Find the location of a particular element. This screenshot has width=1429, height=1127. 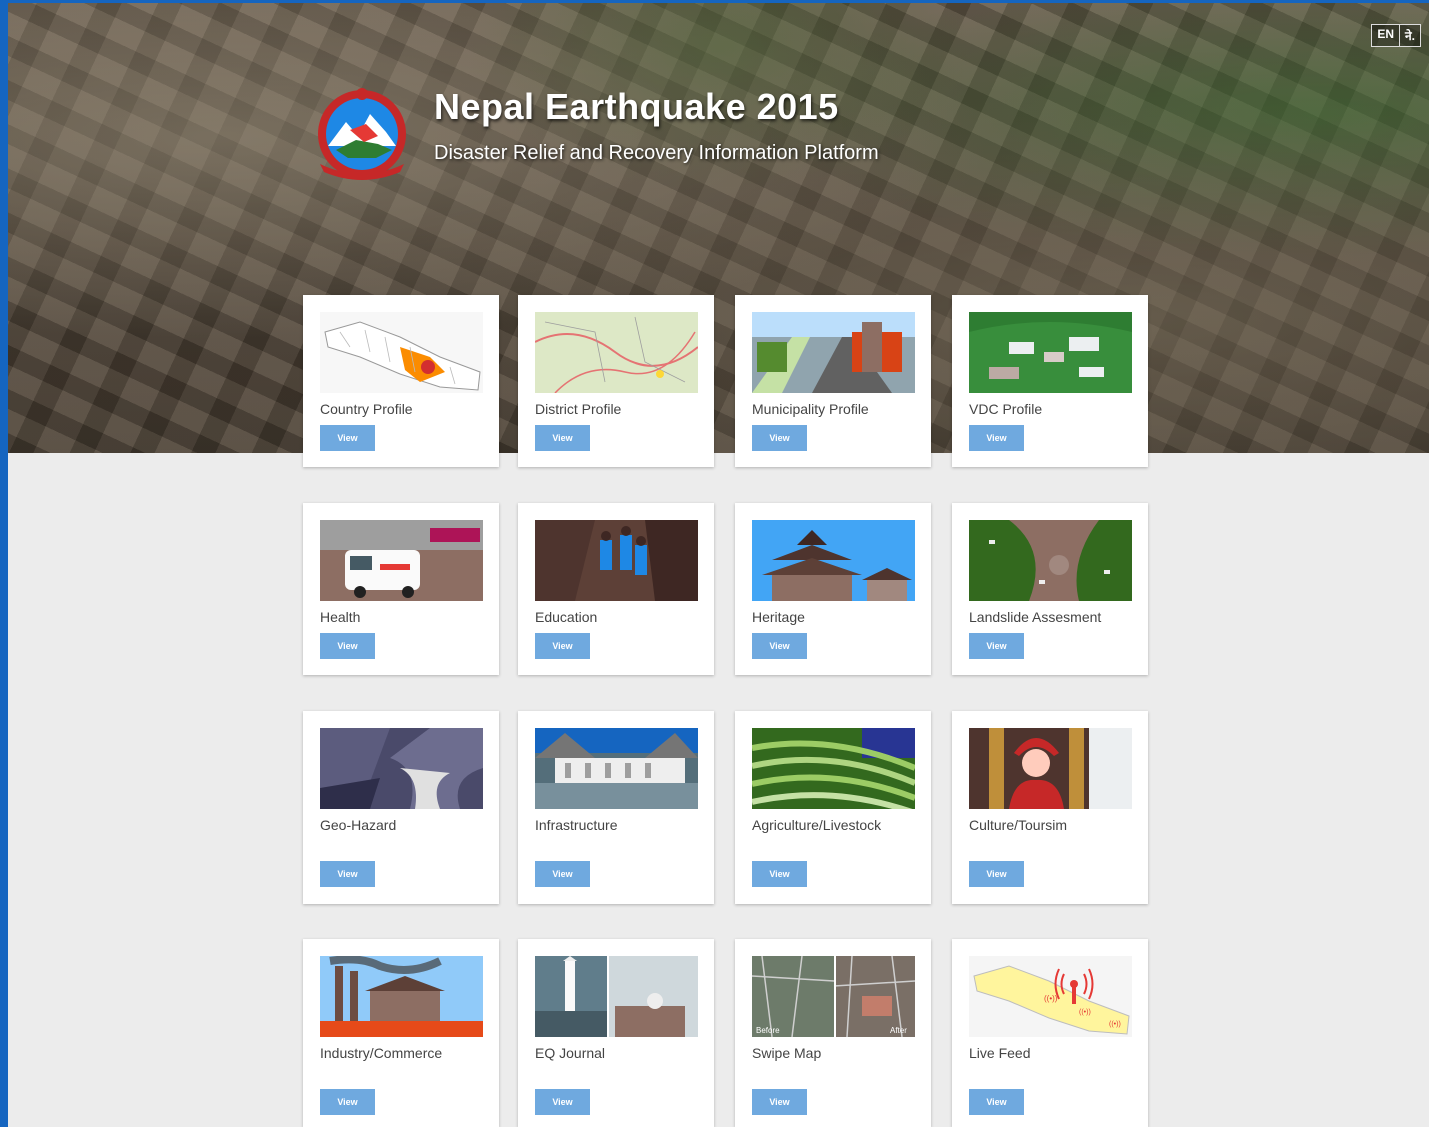

module-card: Industry/Commerce View is located at coordinates (401, 1033).